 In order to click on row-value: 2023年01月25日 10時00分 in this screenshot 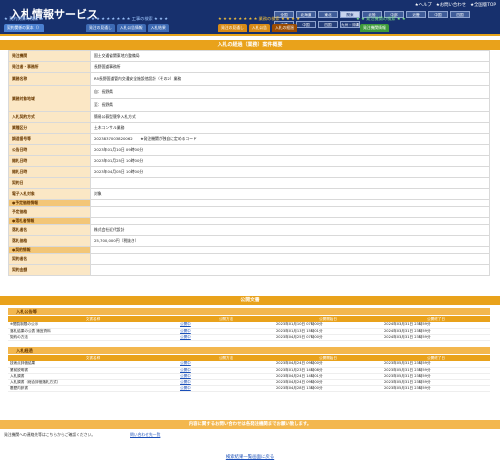, I will do `click(290, 161)`.